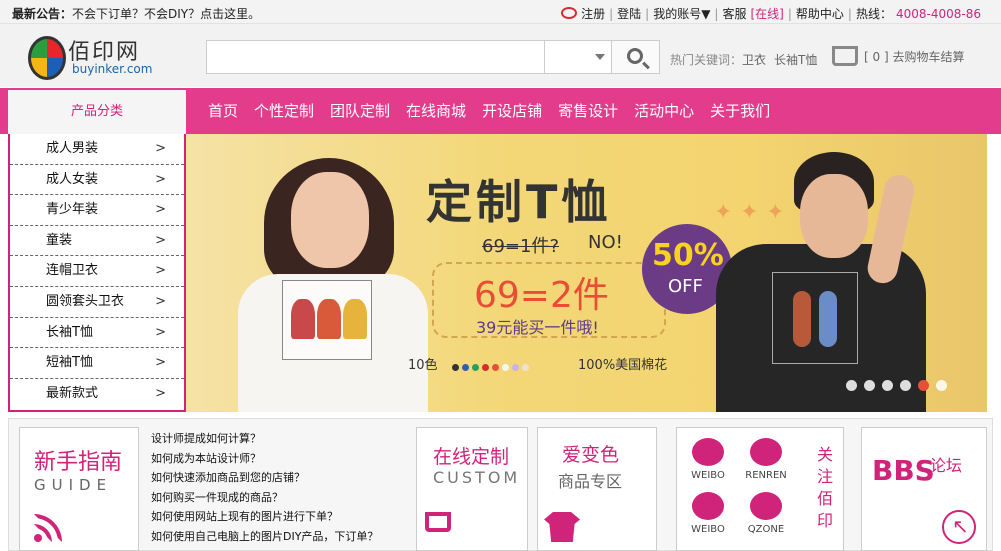  I want to click on top-links: 注册 | 登陆 | 我的账号▼ | 客服 [在线] | 帮助中心 | 热线： 4008-4008-86, so click(771, 13).